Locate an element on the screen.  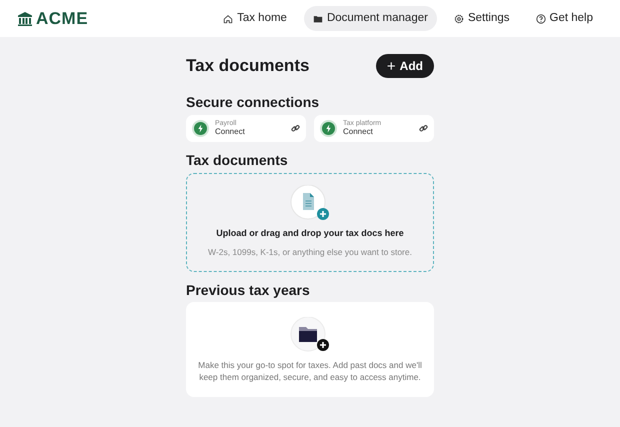
settings-icon is located at coordinates (459, 19).